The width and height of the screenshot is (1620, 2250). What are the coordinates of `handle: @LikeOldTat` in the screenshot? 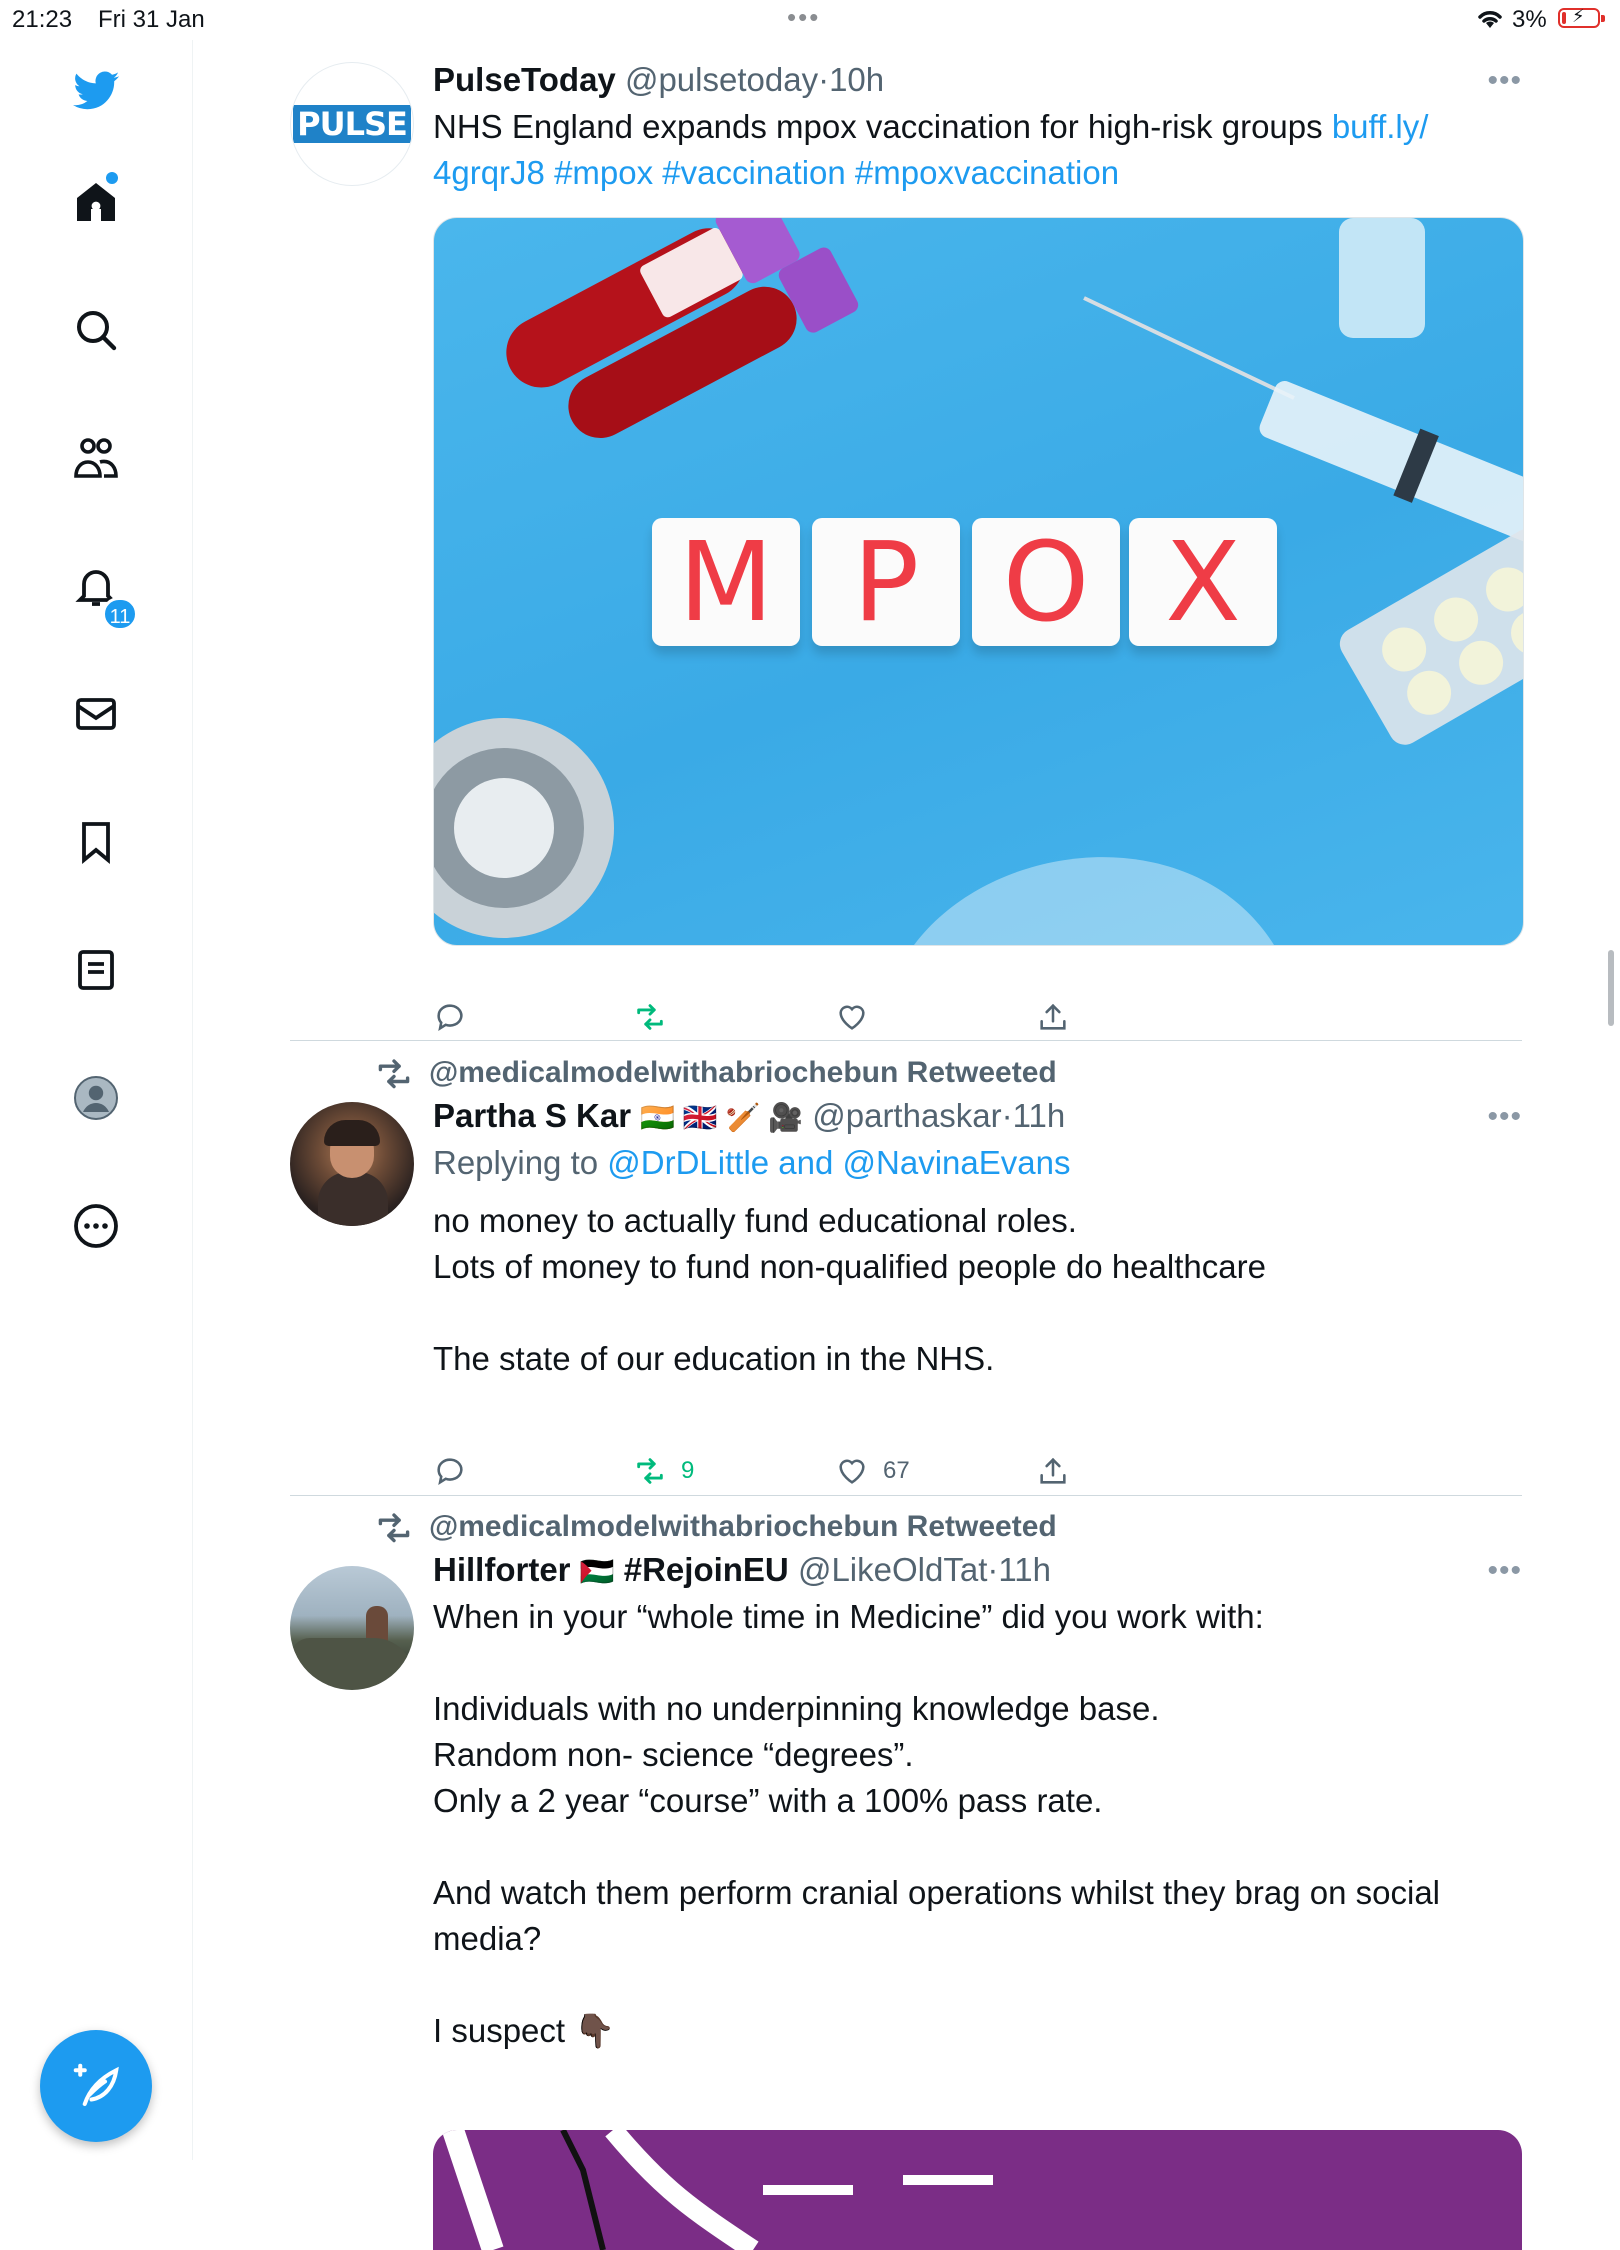 It's located at (892, 1569).